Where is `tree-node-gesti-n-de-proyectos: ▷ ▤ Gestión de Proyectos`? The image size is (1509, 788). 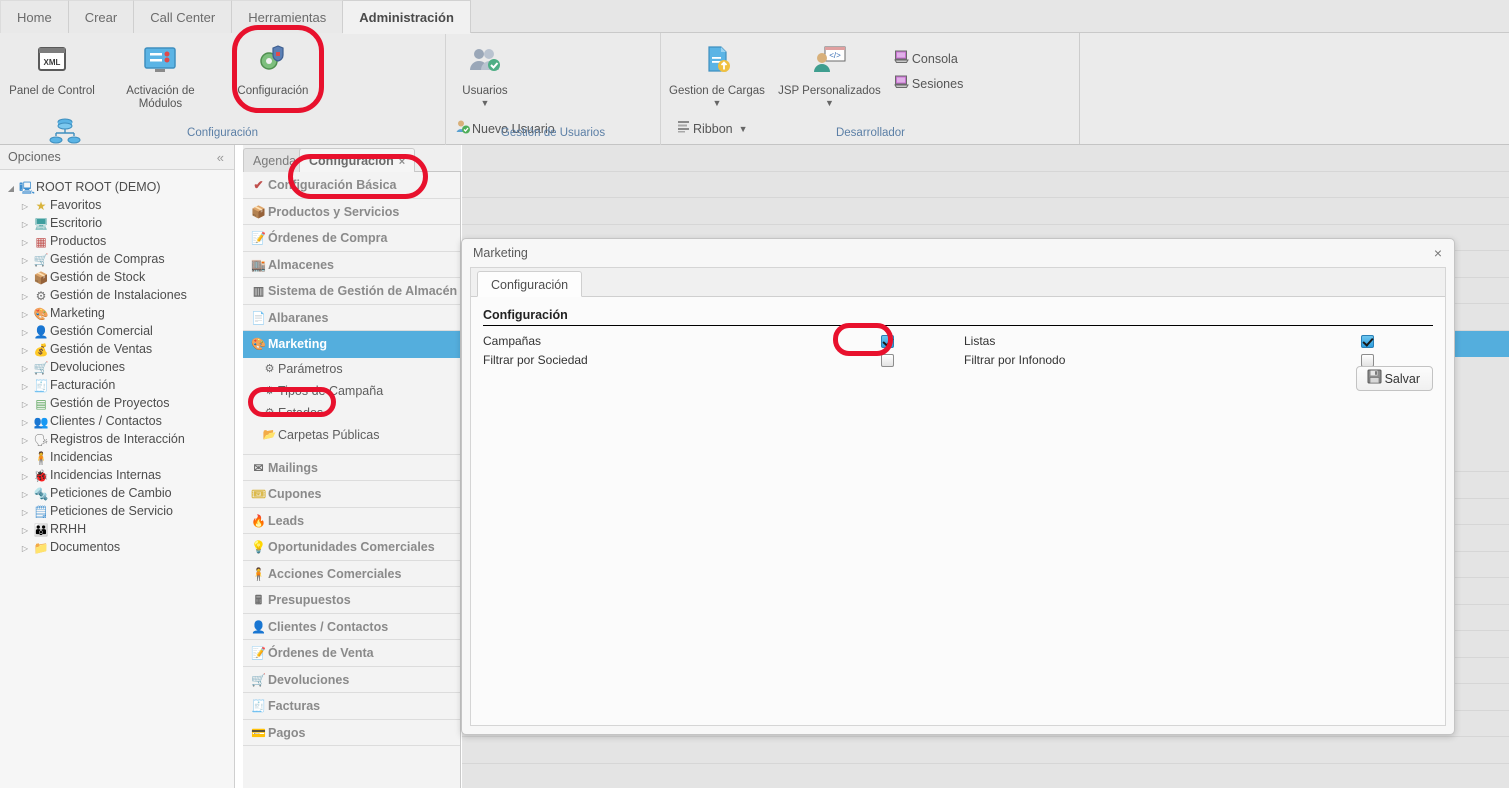 tree-node-gesti-n-de-proyectos: ▷ ▤ Gestión de Proyectos is located at coordinates (117, 403).